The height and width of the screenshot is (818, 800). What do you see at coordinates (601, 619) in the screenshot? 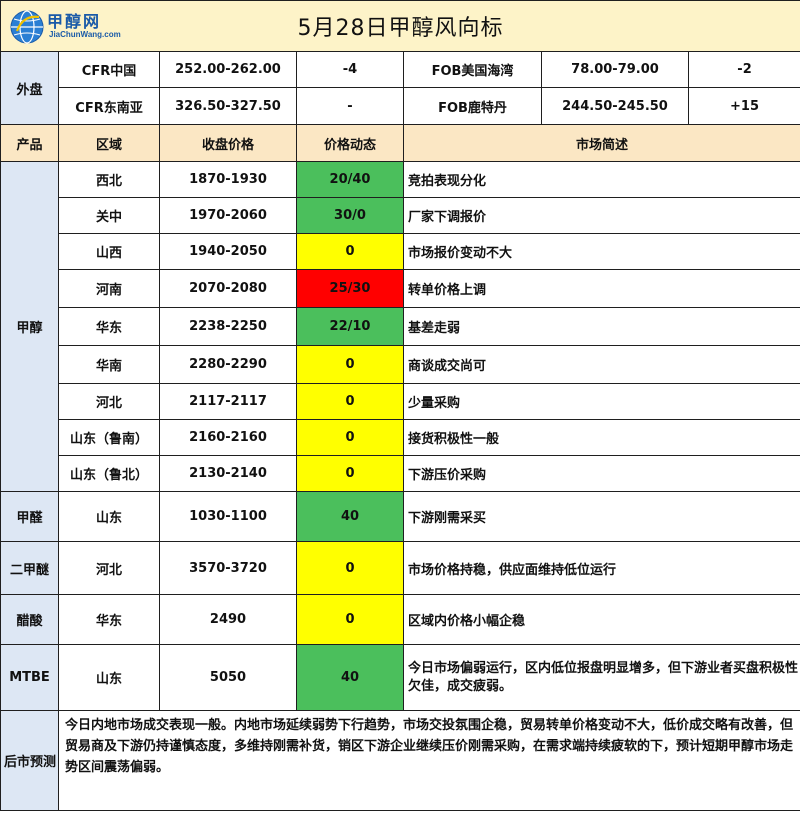
I see `summary-cell: 区域内价格小幅企稳` at bounding box center [601, 619].